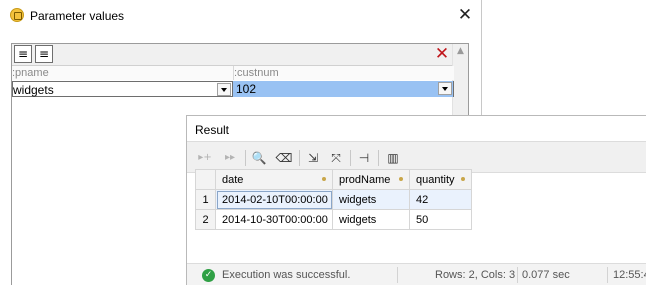 The height and width of the screenshot is (285, 646). What do you see at coordinates (240, 16) in the screenshot?
I see `dialog-title-bar: Parameter values ✕` at bounding box center [240, 16].